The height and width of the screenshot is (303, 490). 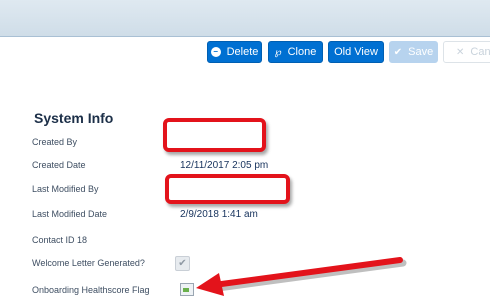 What do you see at coordinates (301, 276) in the screenshot?
I see `annotation-arrow-icon` at bounding box center [301, 276].